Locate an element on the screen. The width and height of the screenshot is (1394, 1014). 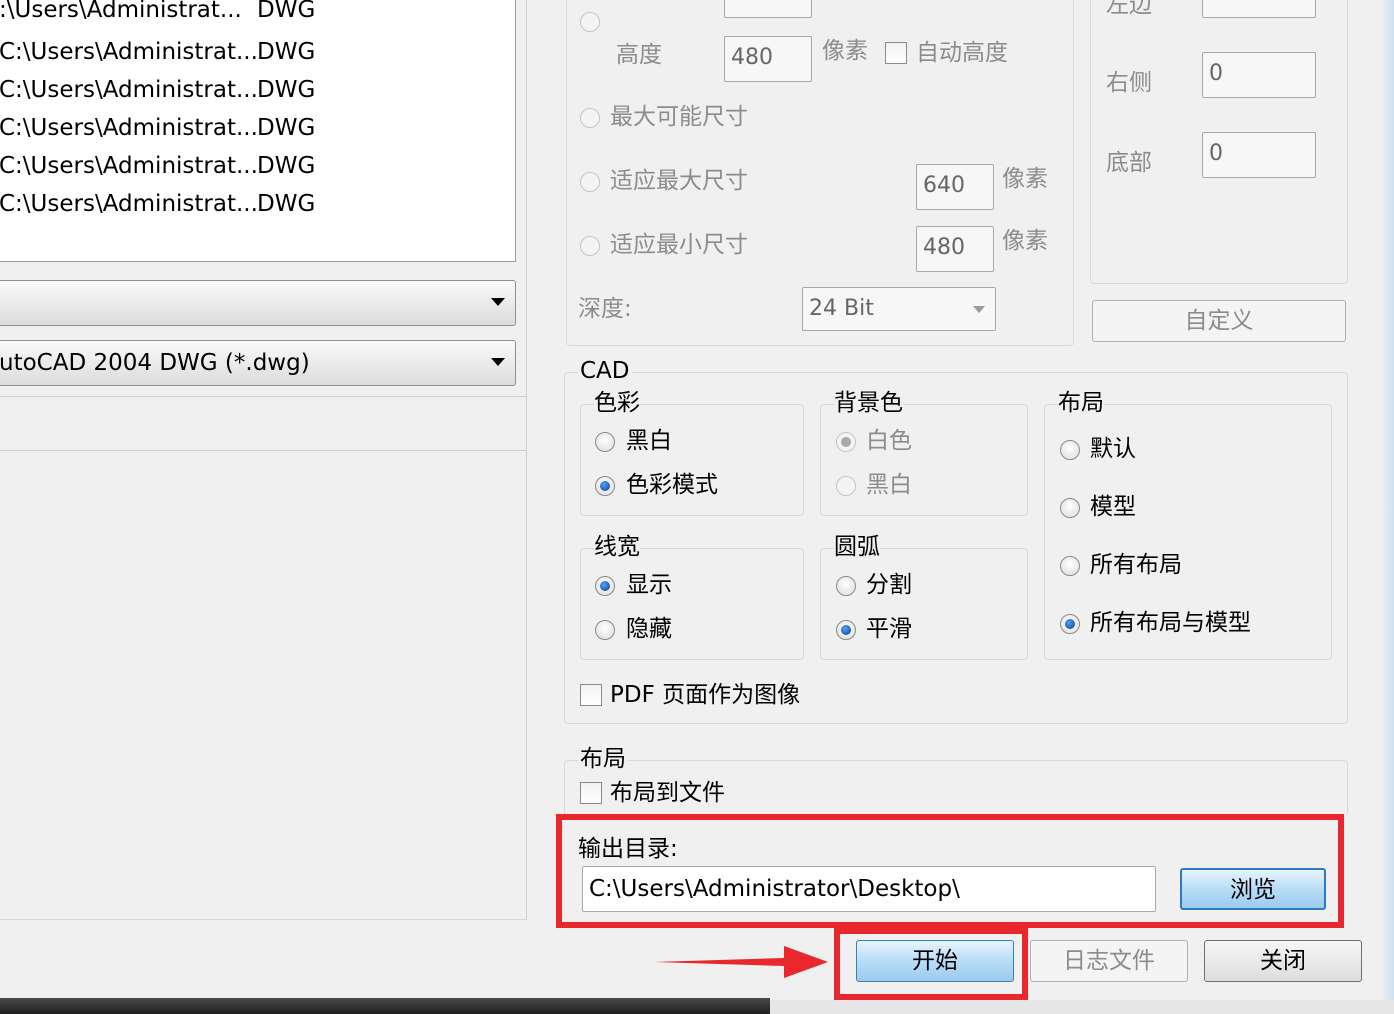
auto-height-checkbox is located at coordinates (896, 53).